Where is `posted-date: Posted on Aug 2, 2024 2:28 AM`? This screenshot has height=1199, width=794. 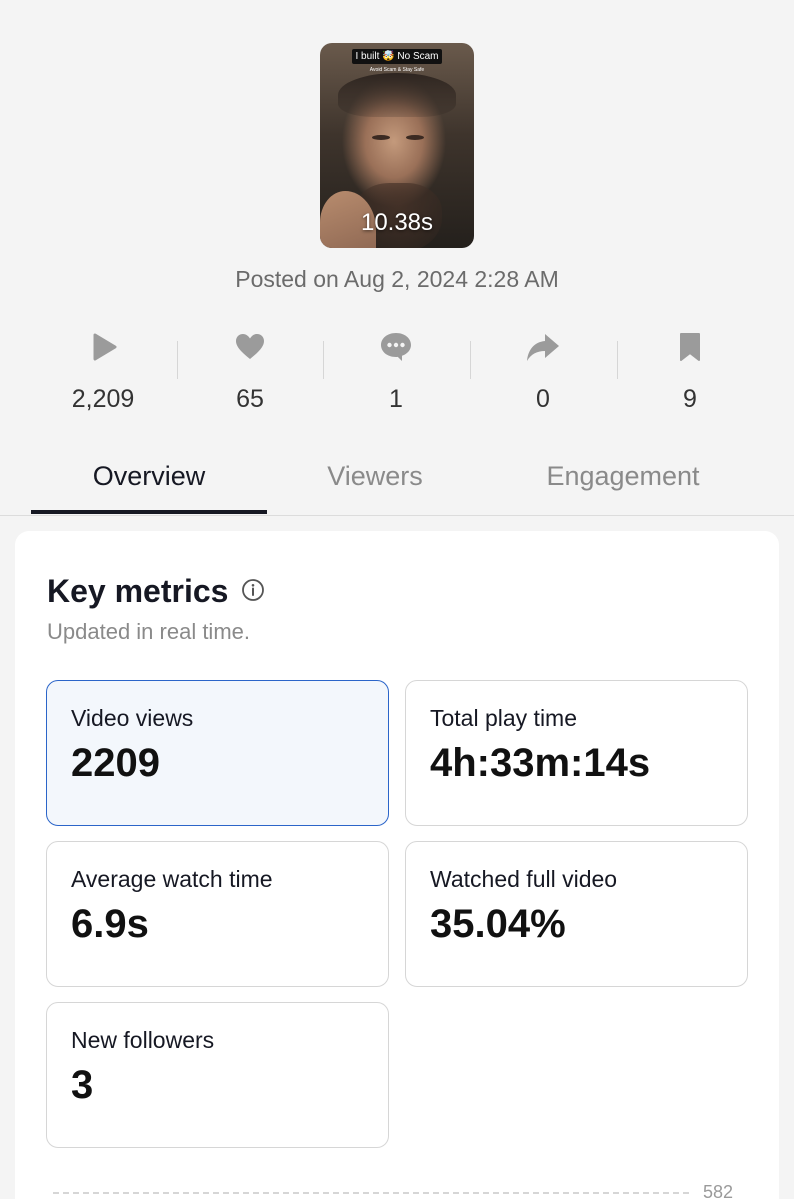
posted-date: Posted on Aug 2, 2024 2:28 AM is located at coordinates (397, 279).